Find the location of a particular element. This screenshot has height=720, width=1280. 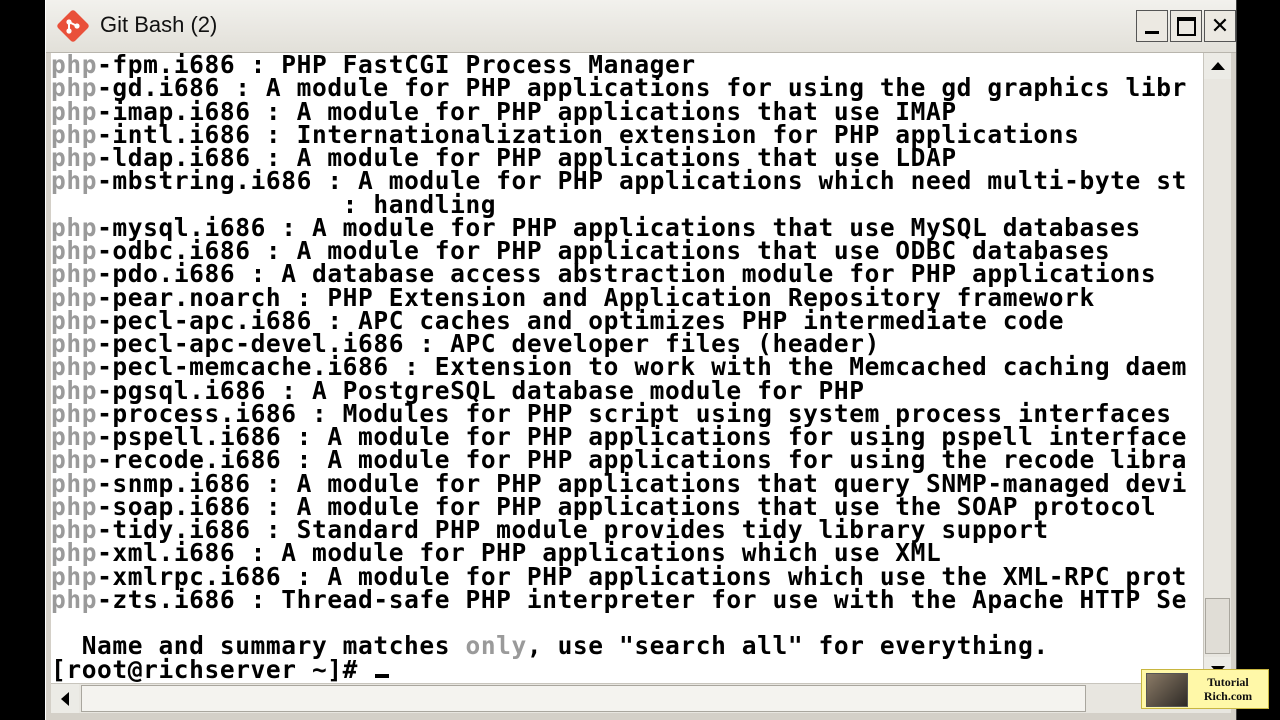

horizontal-scroll-thumb is located at coordinates (583, 698).